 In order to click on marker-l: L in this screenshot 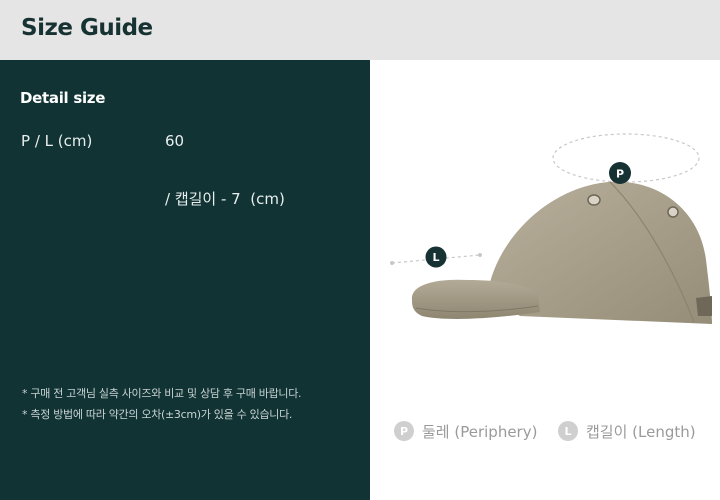, I will do `click(436, 257)`.